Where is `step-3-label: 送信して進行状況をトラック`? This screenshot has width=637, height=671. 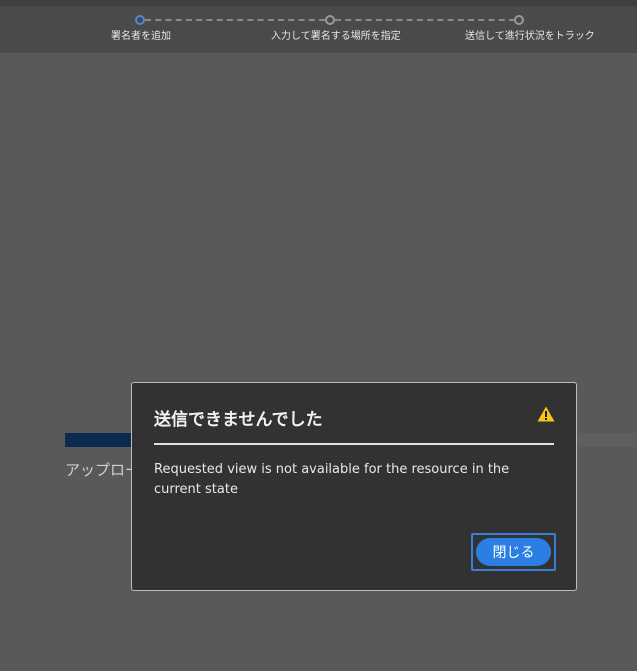 step-3-label: 送信して進行状況をトラック is located at coordinates (530, 34).